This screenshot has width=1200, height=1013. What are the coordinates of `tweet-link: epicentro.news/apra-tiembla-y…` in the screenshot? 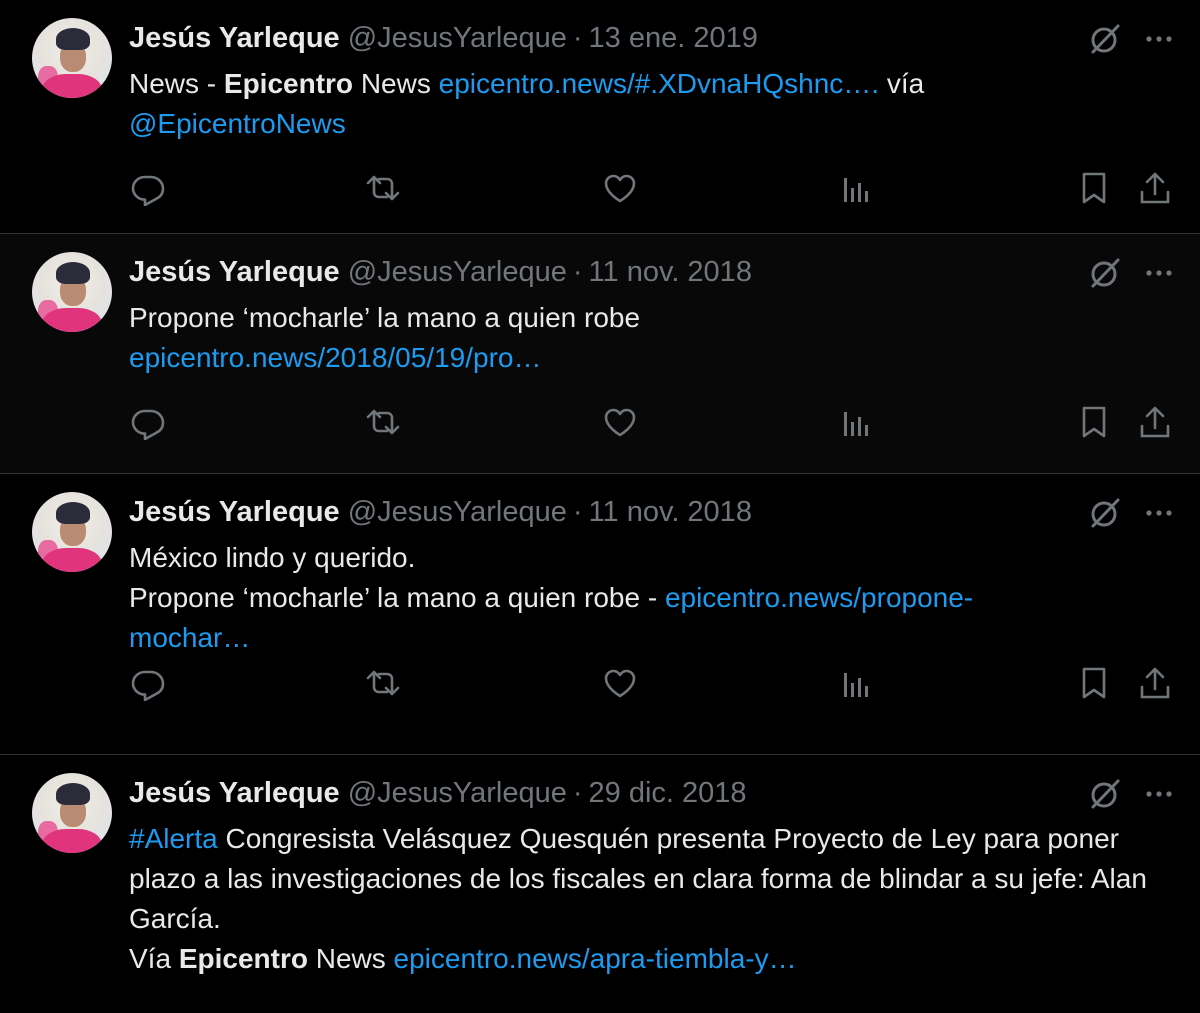 It's located at (595, 958).